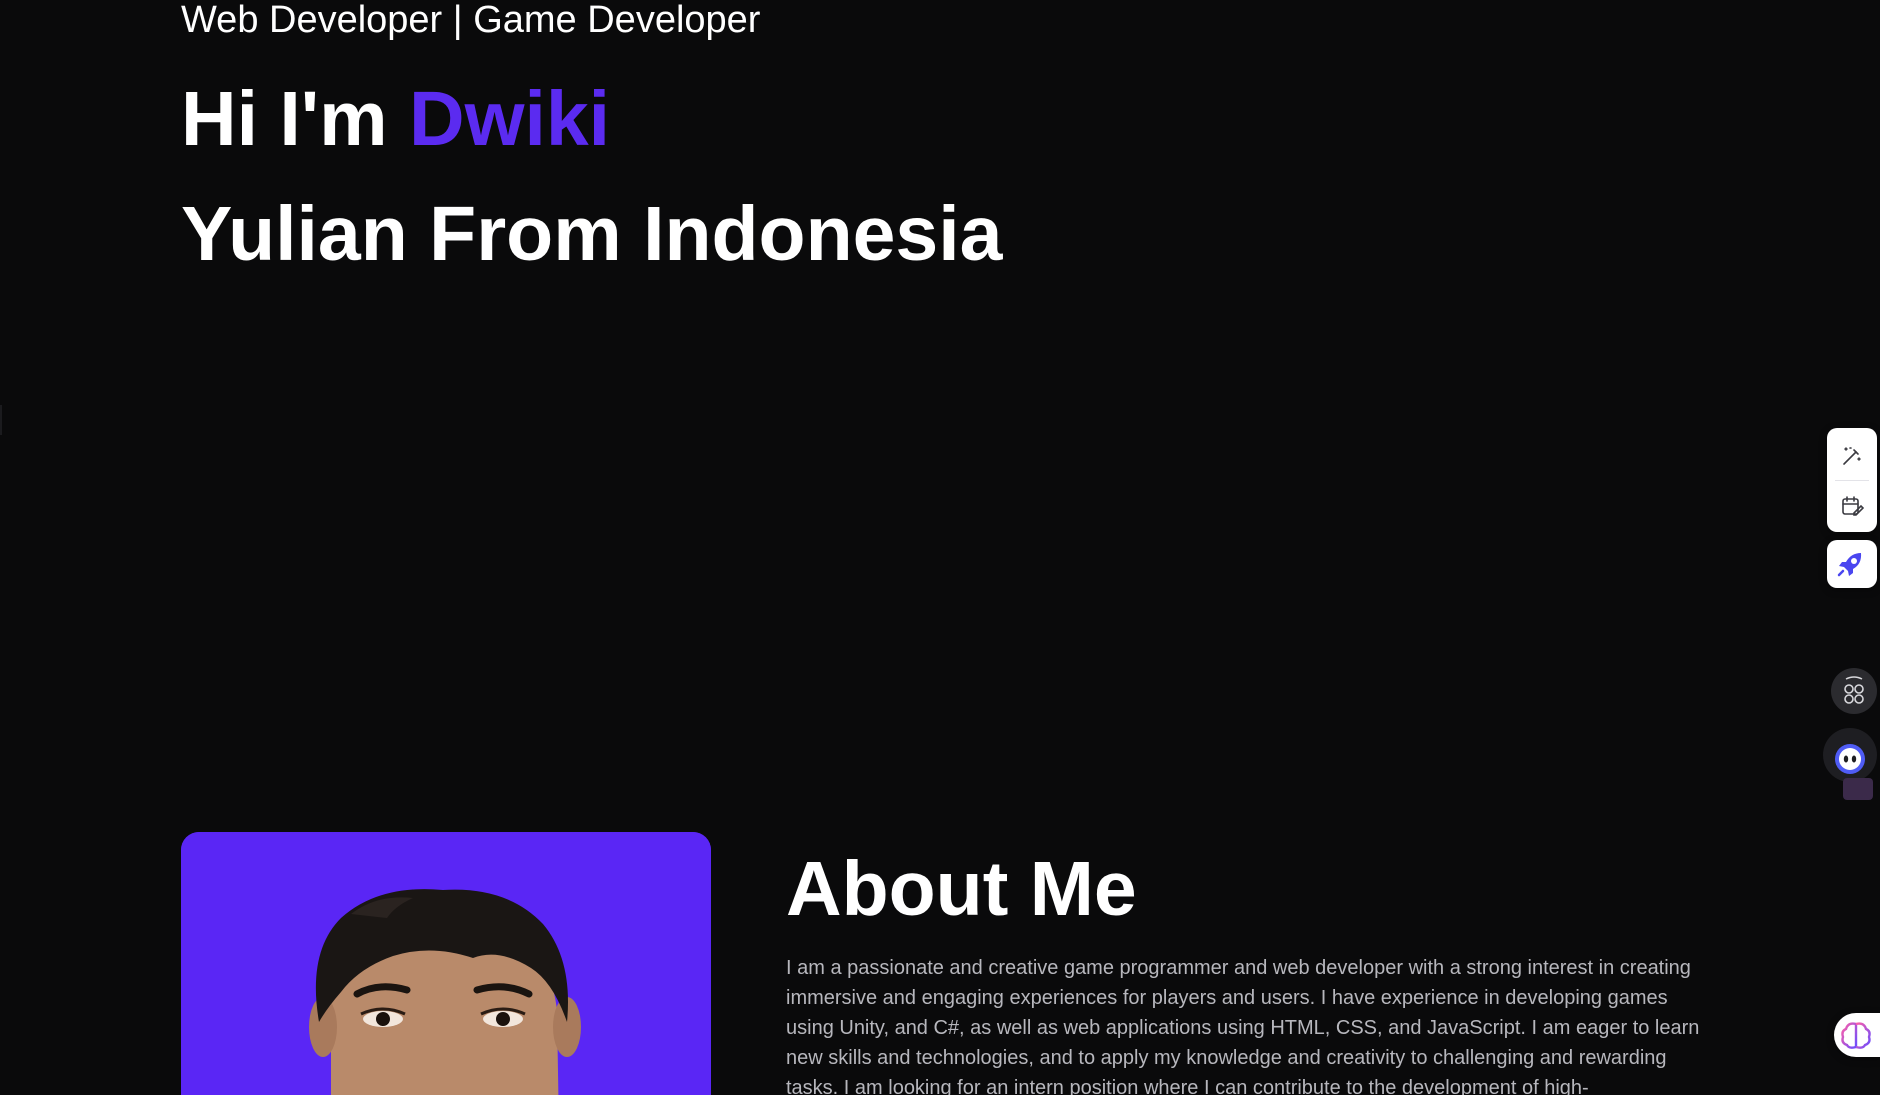 This screenshot has height=1095, width=1880. I want to click on brain-button, so click(1857, 1035).